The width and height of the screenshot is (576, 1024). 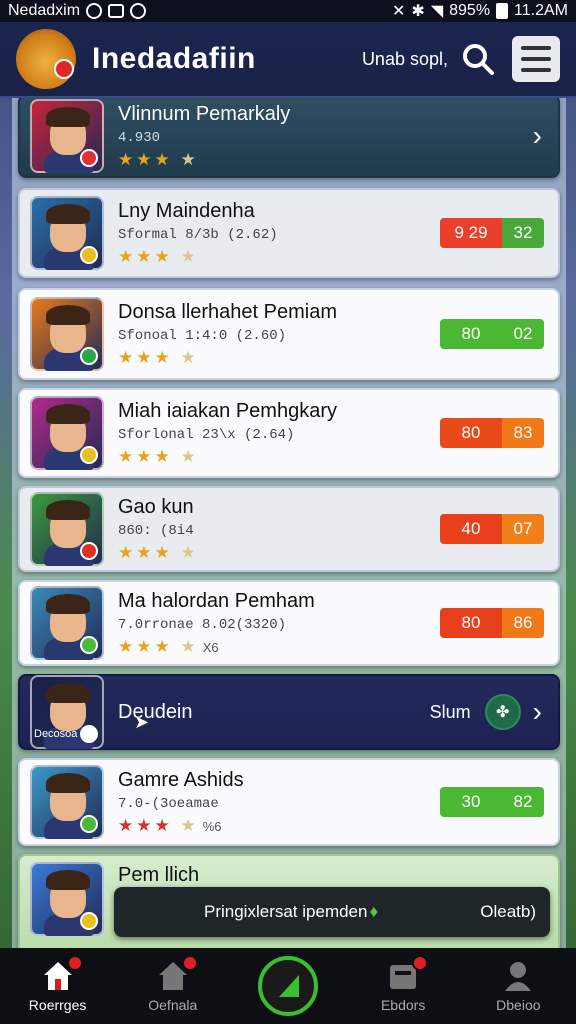 What do you see at coordinates (288, 60) in the screenshot?
I see `app-header: Inedadafiin Unab sopl,` at bounding box center [288, 60].